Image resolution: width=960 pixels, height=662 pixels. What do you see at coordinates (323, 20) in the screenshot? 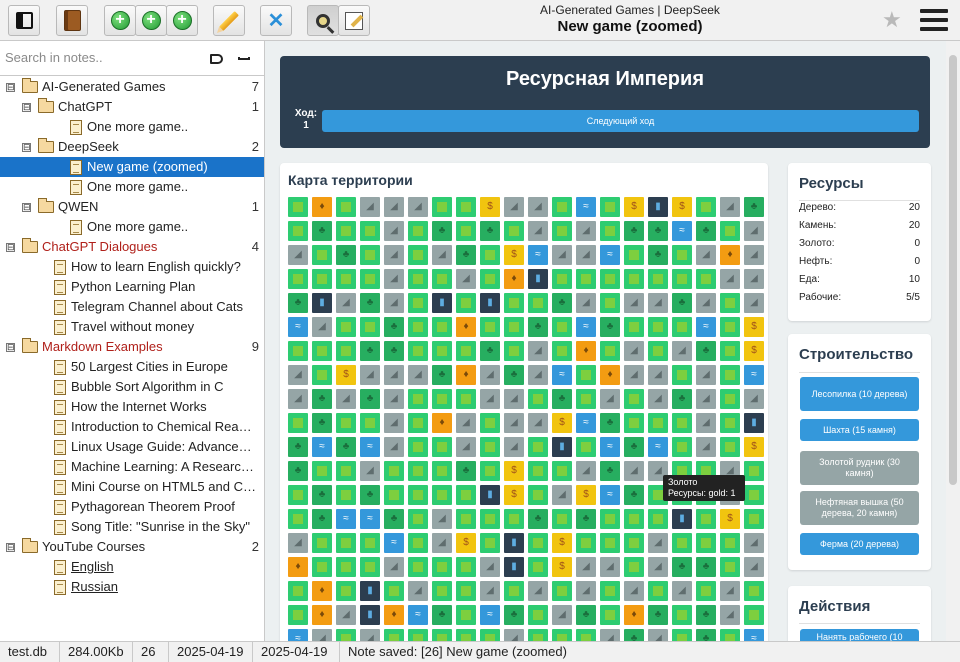
I see `search-button` at bounding box center [323, 20].